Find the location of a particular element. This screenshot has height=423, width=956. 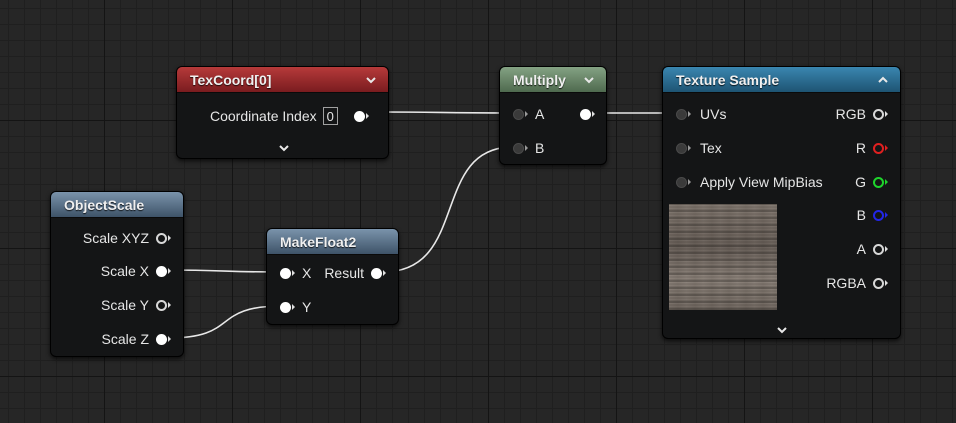

texture-preview-image is located at coordinates (723, 257).